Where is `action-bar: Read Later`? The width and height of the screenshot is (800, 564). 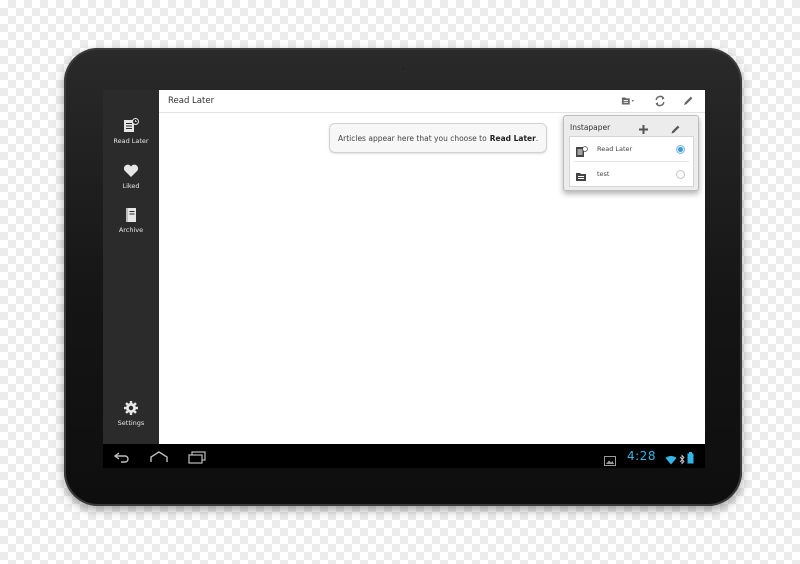
action-bar: Read Later is located at coordinates (432, 101).